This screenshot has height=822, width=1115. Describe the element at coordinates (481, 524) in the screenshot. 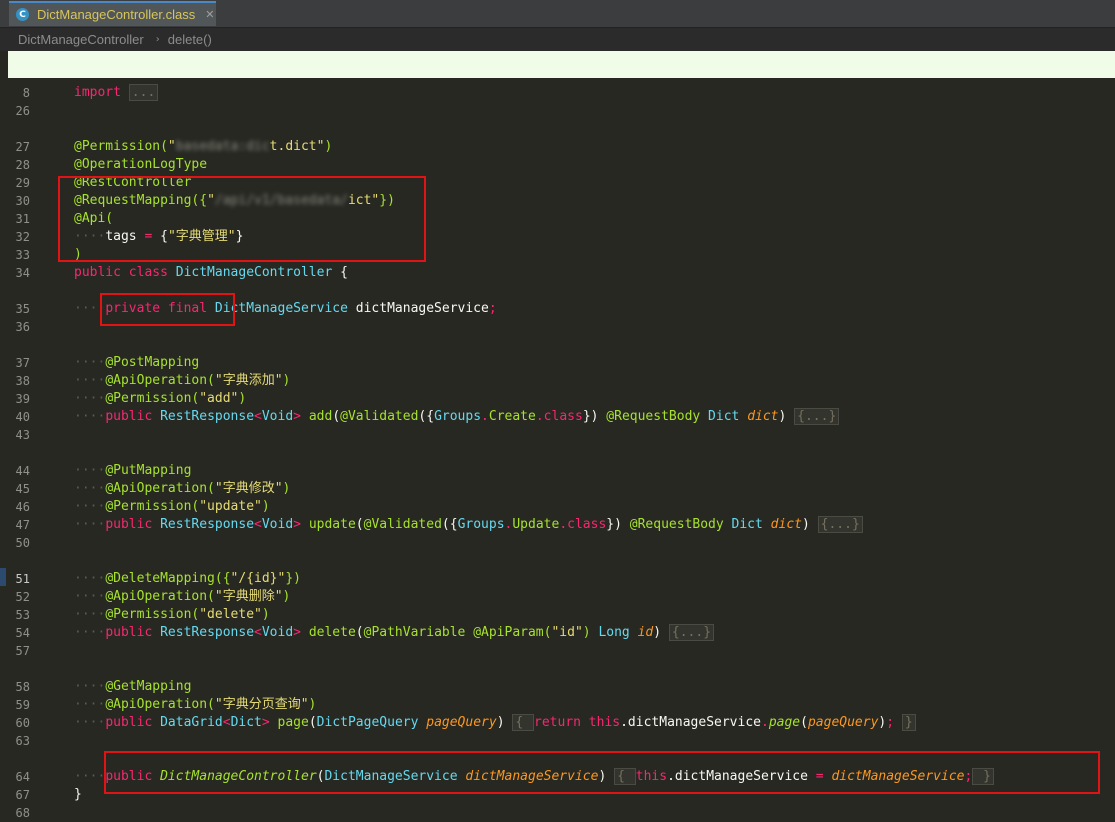

I see `code-token: Groups` at that location.